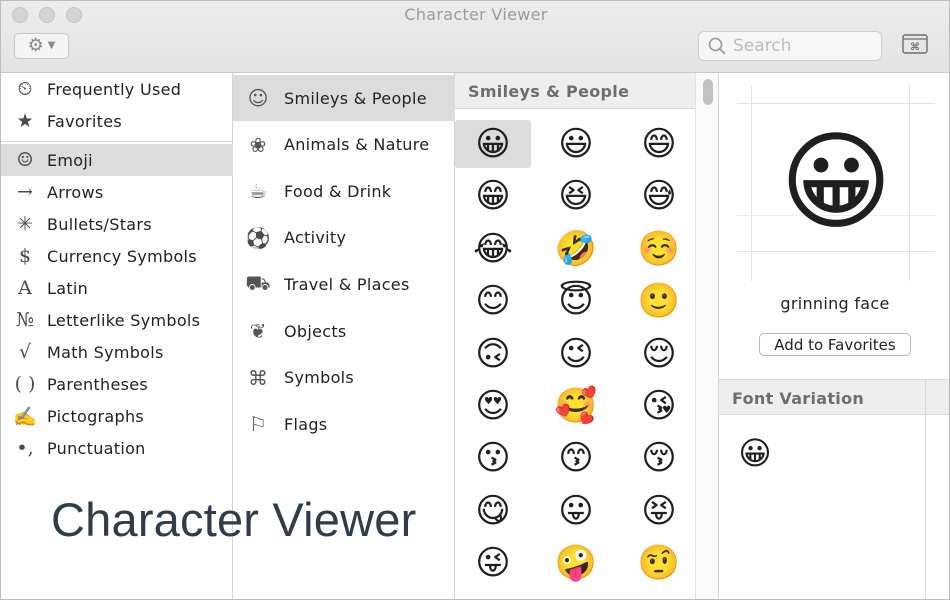 Image resolution: width=950 pixels, height=600 pixels. I want to click on sidebar-item-label: Latin, so click(68, 288).